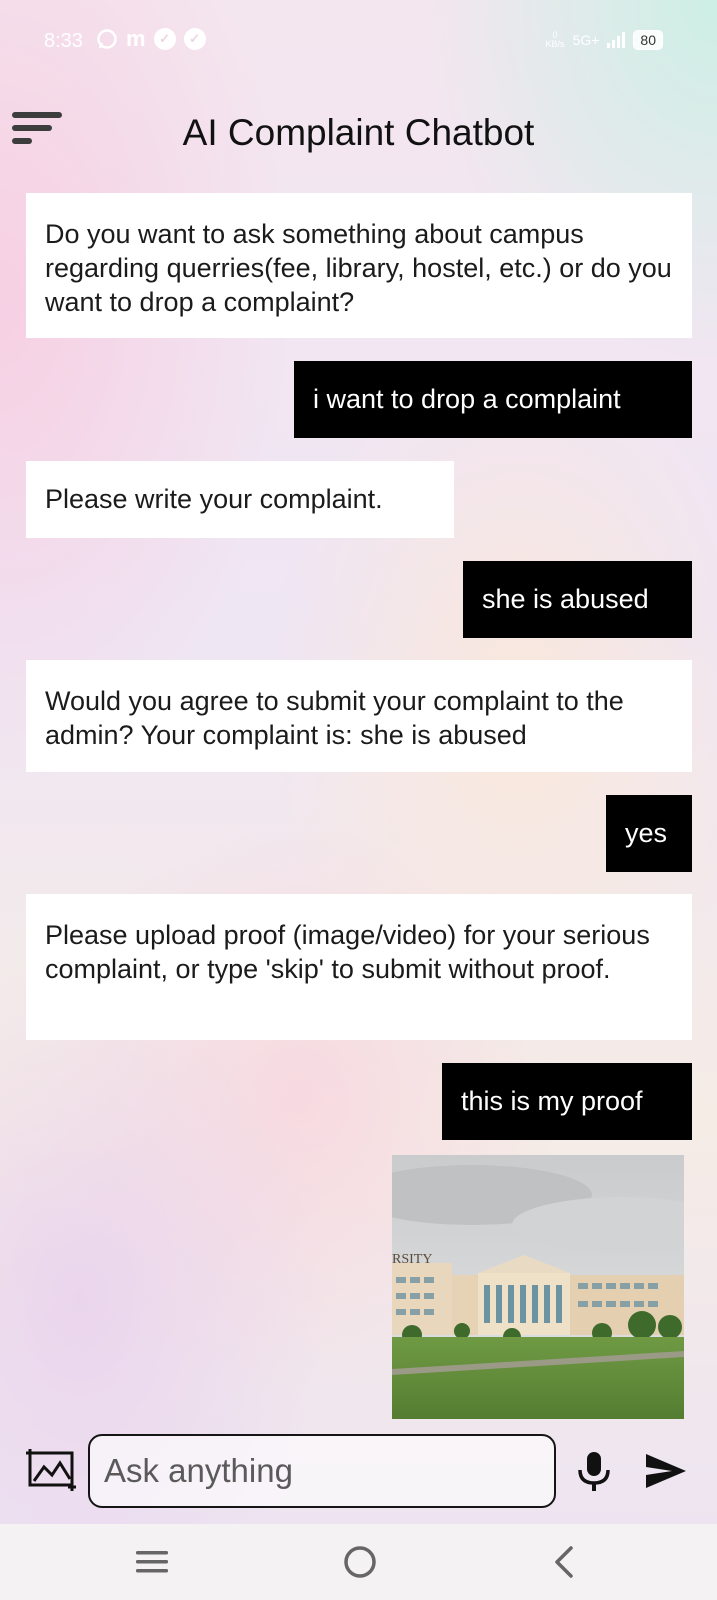  I want to click on bot-message: Please write your complaint., so click(240, 499).